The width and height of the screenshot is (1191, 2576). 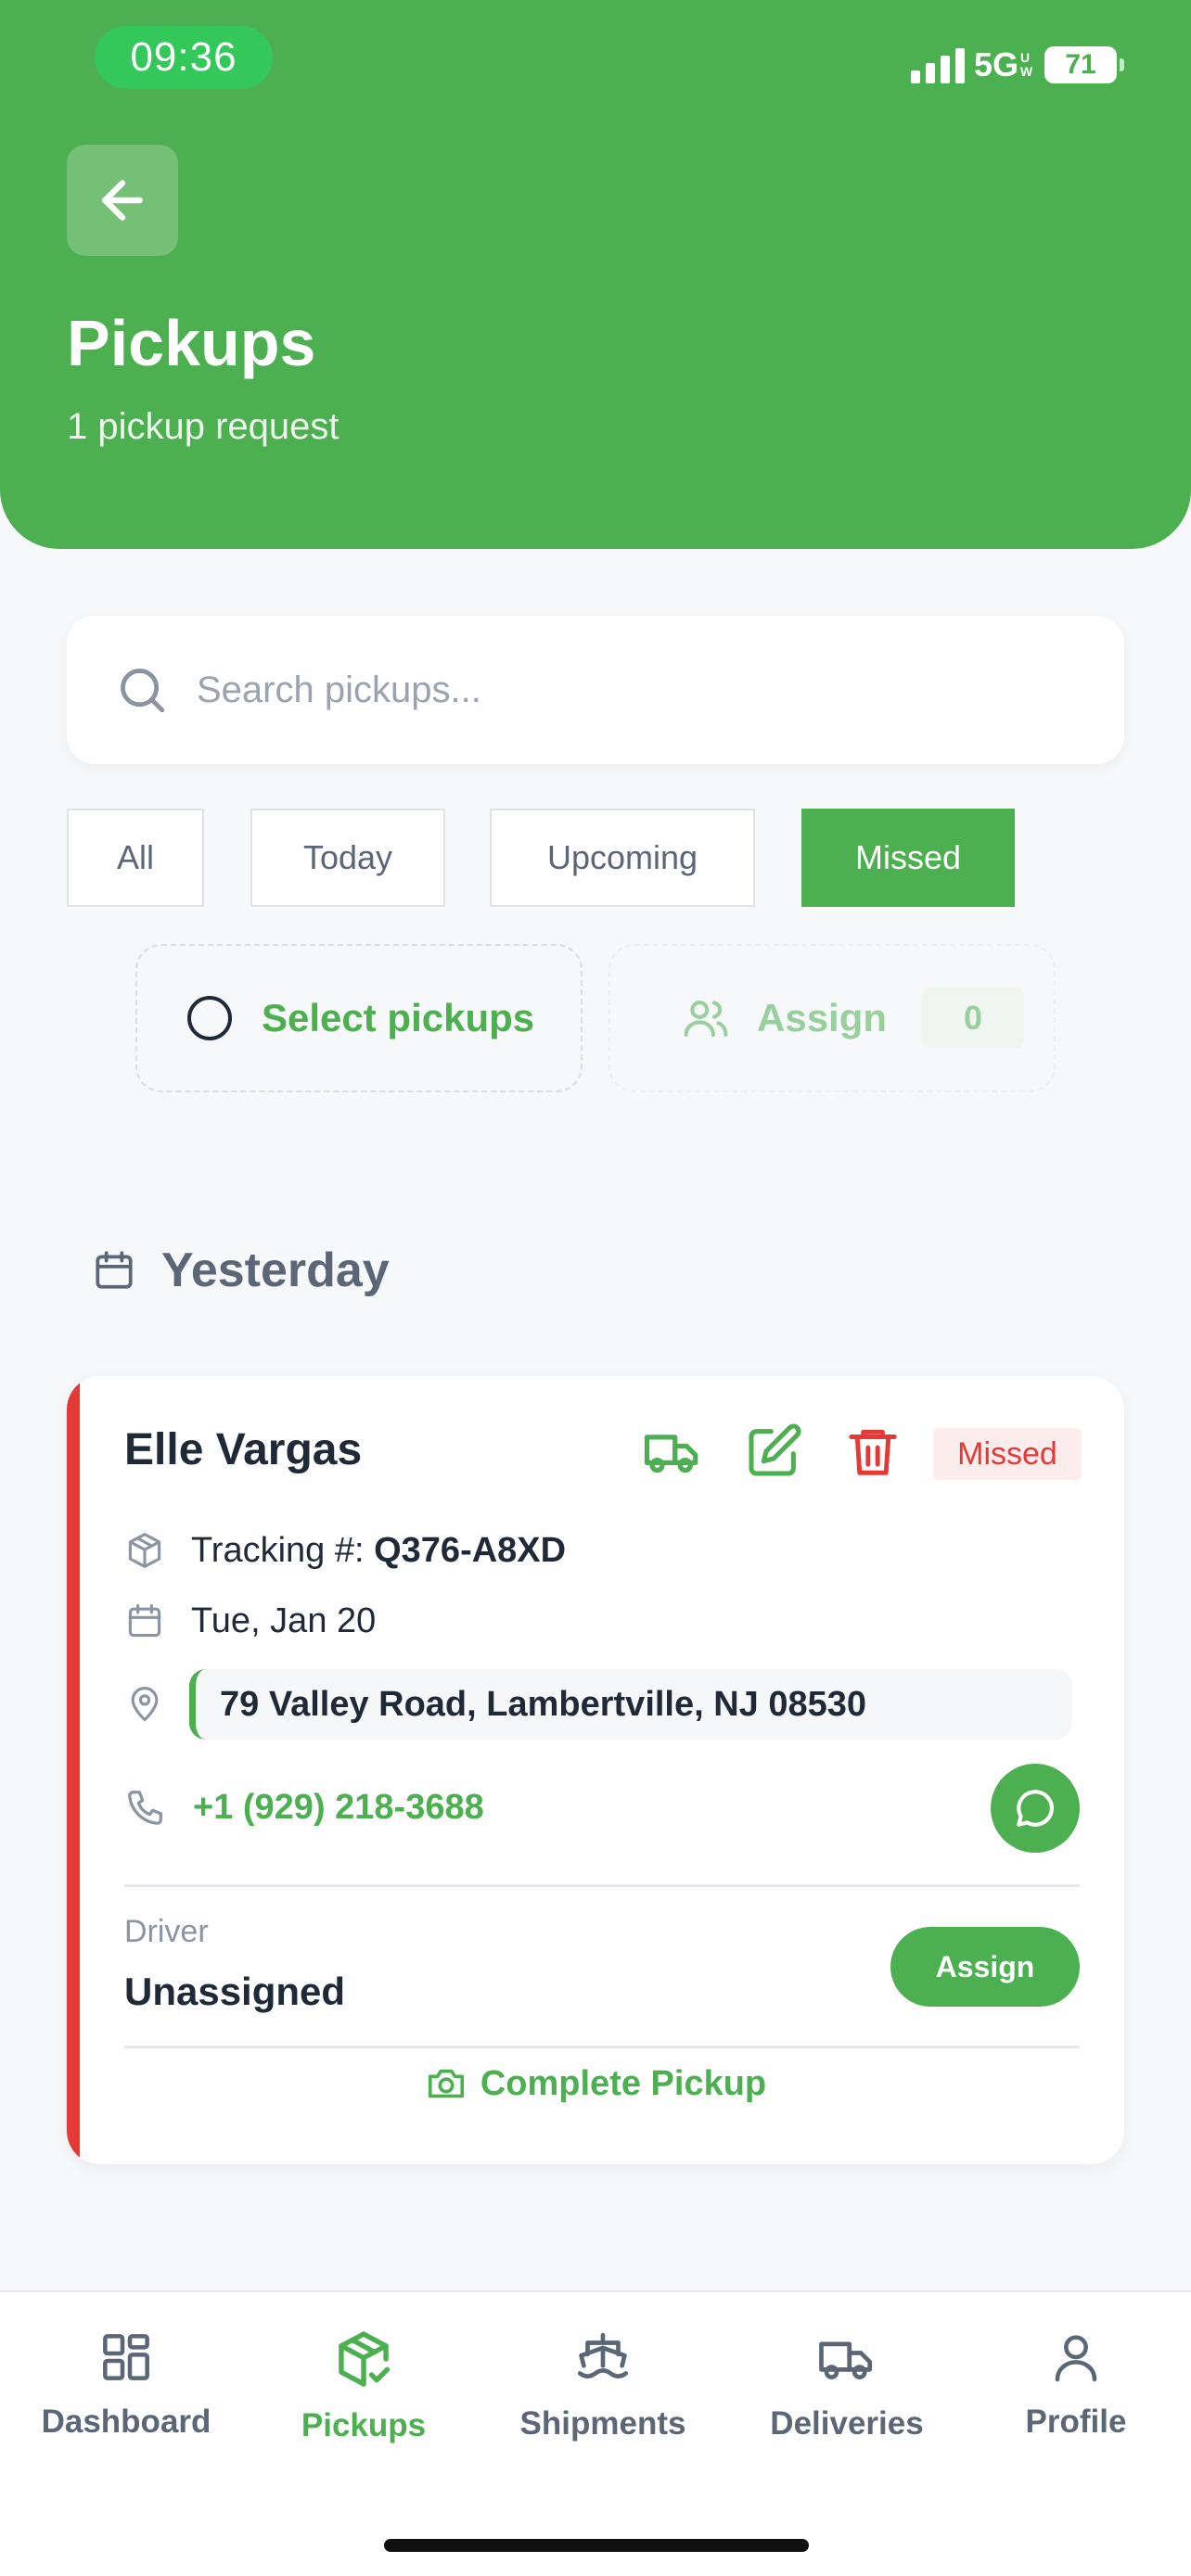 I want to click on location-row, so click(x=145, y=1705).